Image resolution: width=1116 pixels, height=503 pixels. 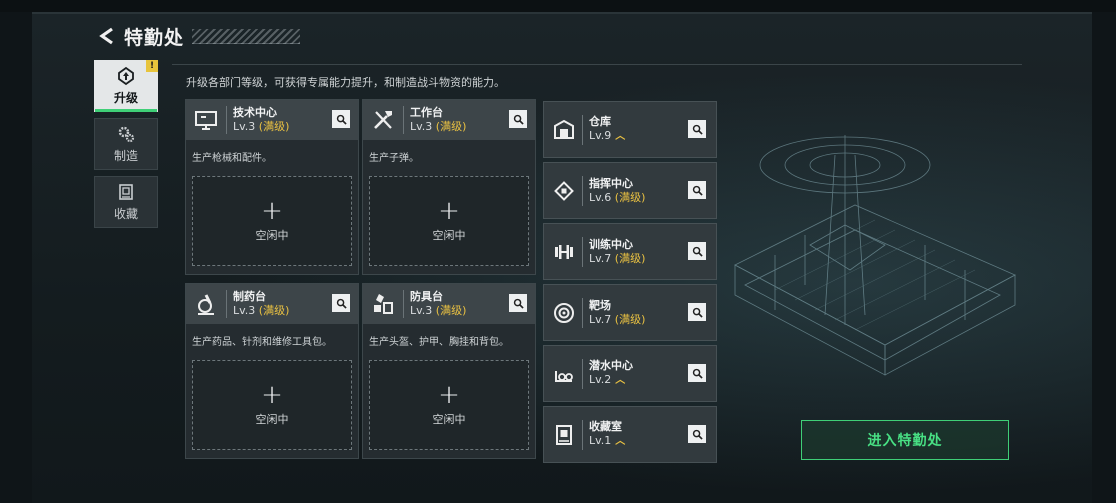 I want to click on facility-card-pharmacy: 制药台 Lv.3 (满级) 生产药品、针剂和维修工具包。 + 空闲中, so click(x=272, y=371).